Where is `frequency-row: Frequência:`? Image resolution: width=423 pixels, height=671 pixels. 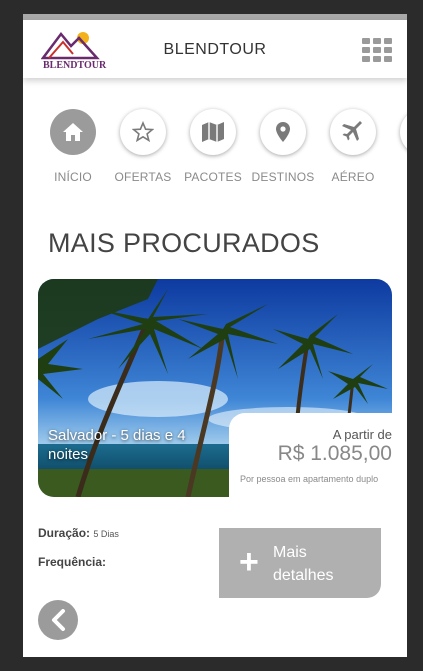 frequency-row: Frequência: is located at coordinates (72, 562).